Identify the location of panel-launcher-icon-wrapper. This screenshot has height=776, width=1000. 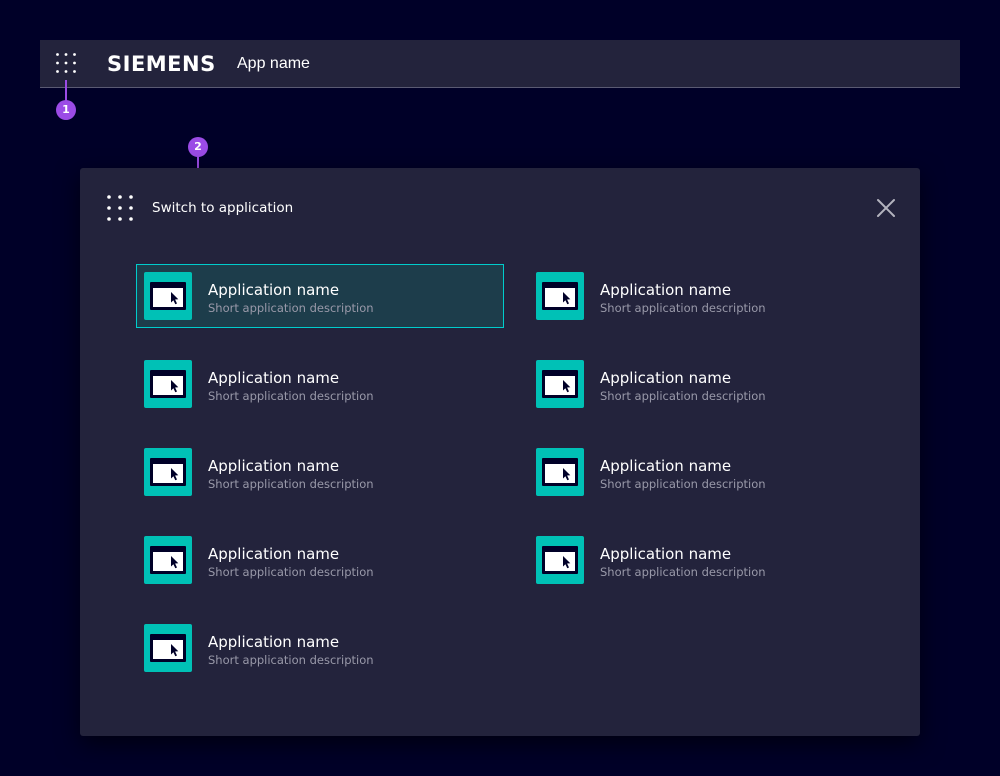
(120, 208).